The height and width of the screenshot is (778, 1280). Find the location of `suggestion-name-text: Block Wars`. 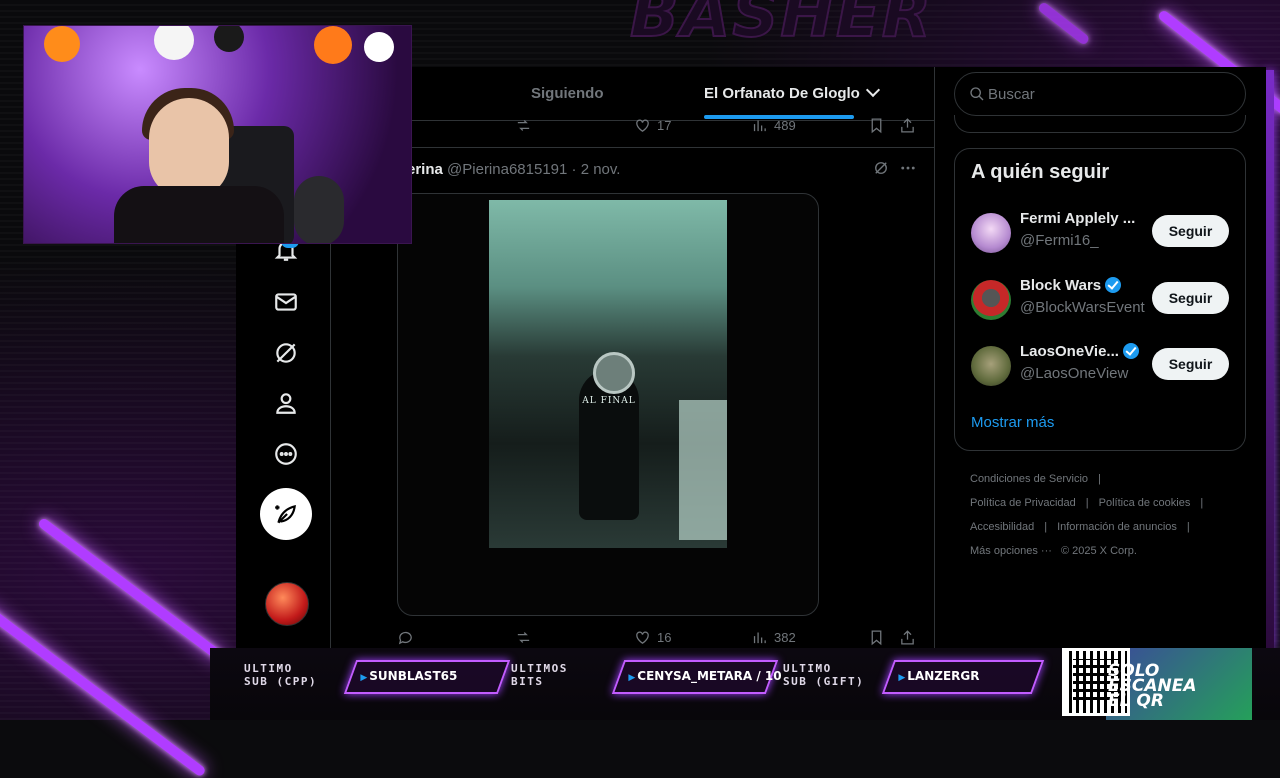

suggestion-name-text: Block Wars is located at coordinates (1061, 285).